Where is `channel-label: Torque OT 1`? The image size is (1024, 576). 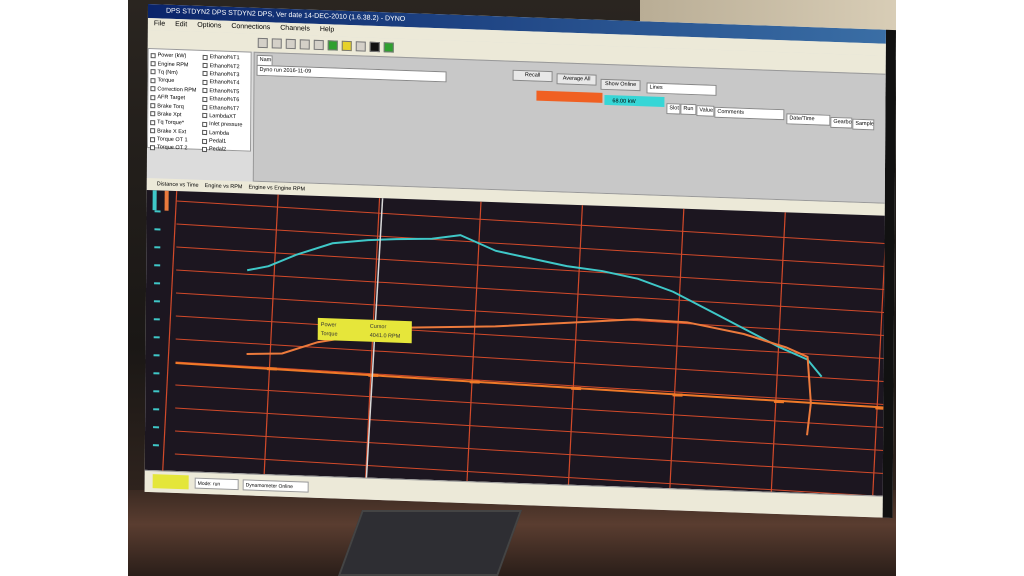
channel-label: Torque OT 1 is located at coordinates (172, 140).